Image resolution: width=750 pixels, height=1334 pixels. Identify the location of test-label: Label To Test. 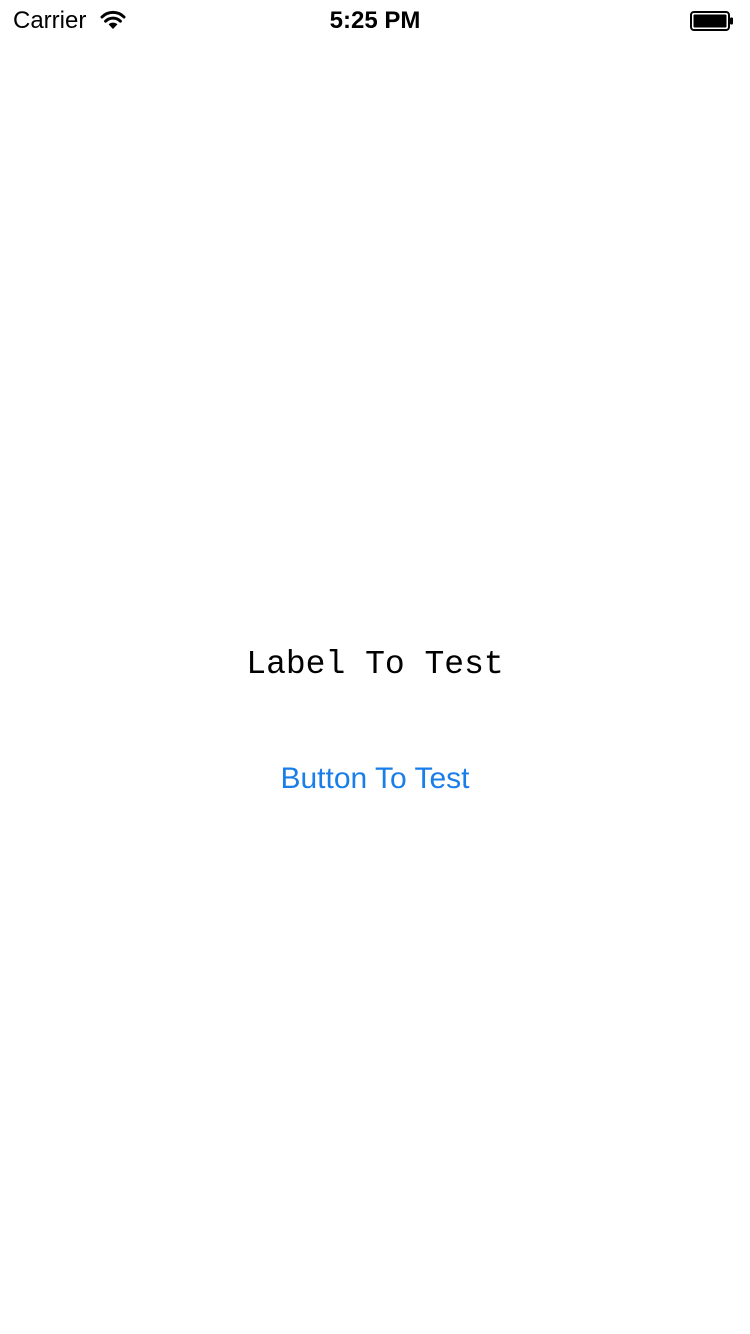
(375, 664).